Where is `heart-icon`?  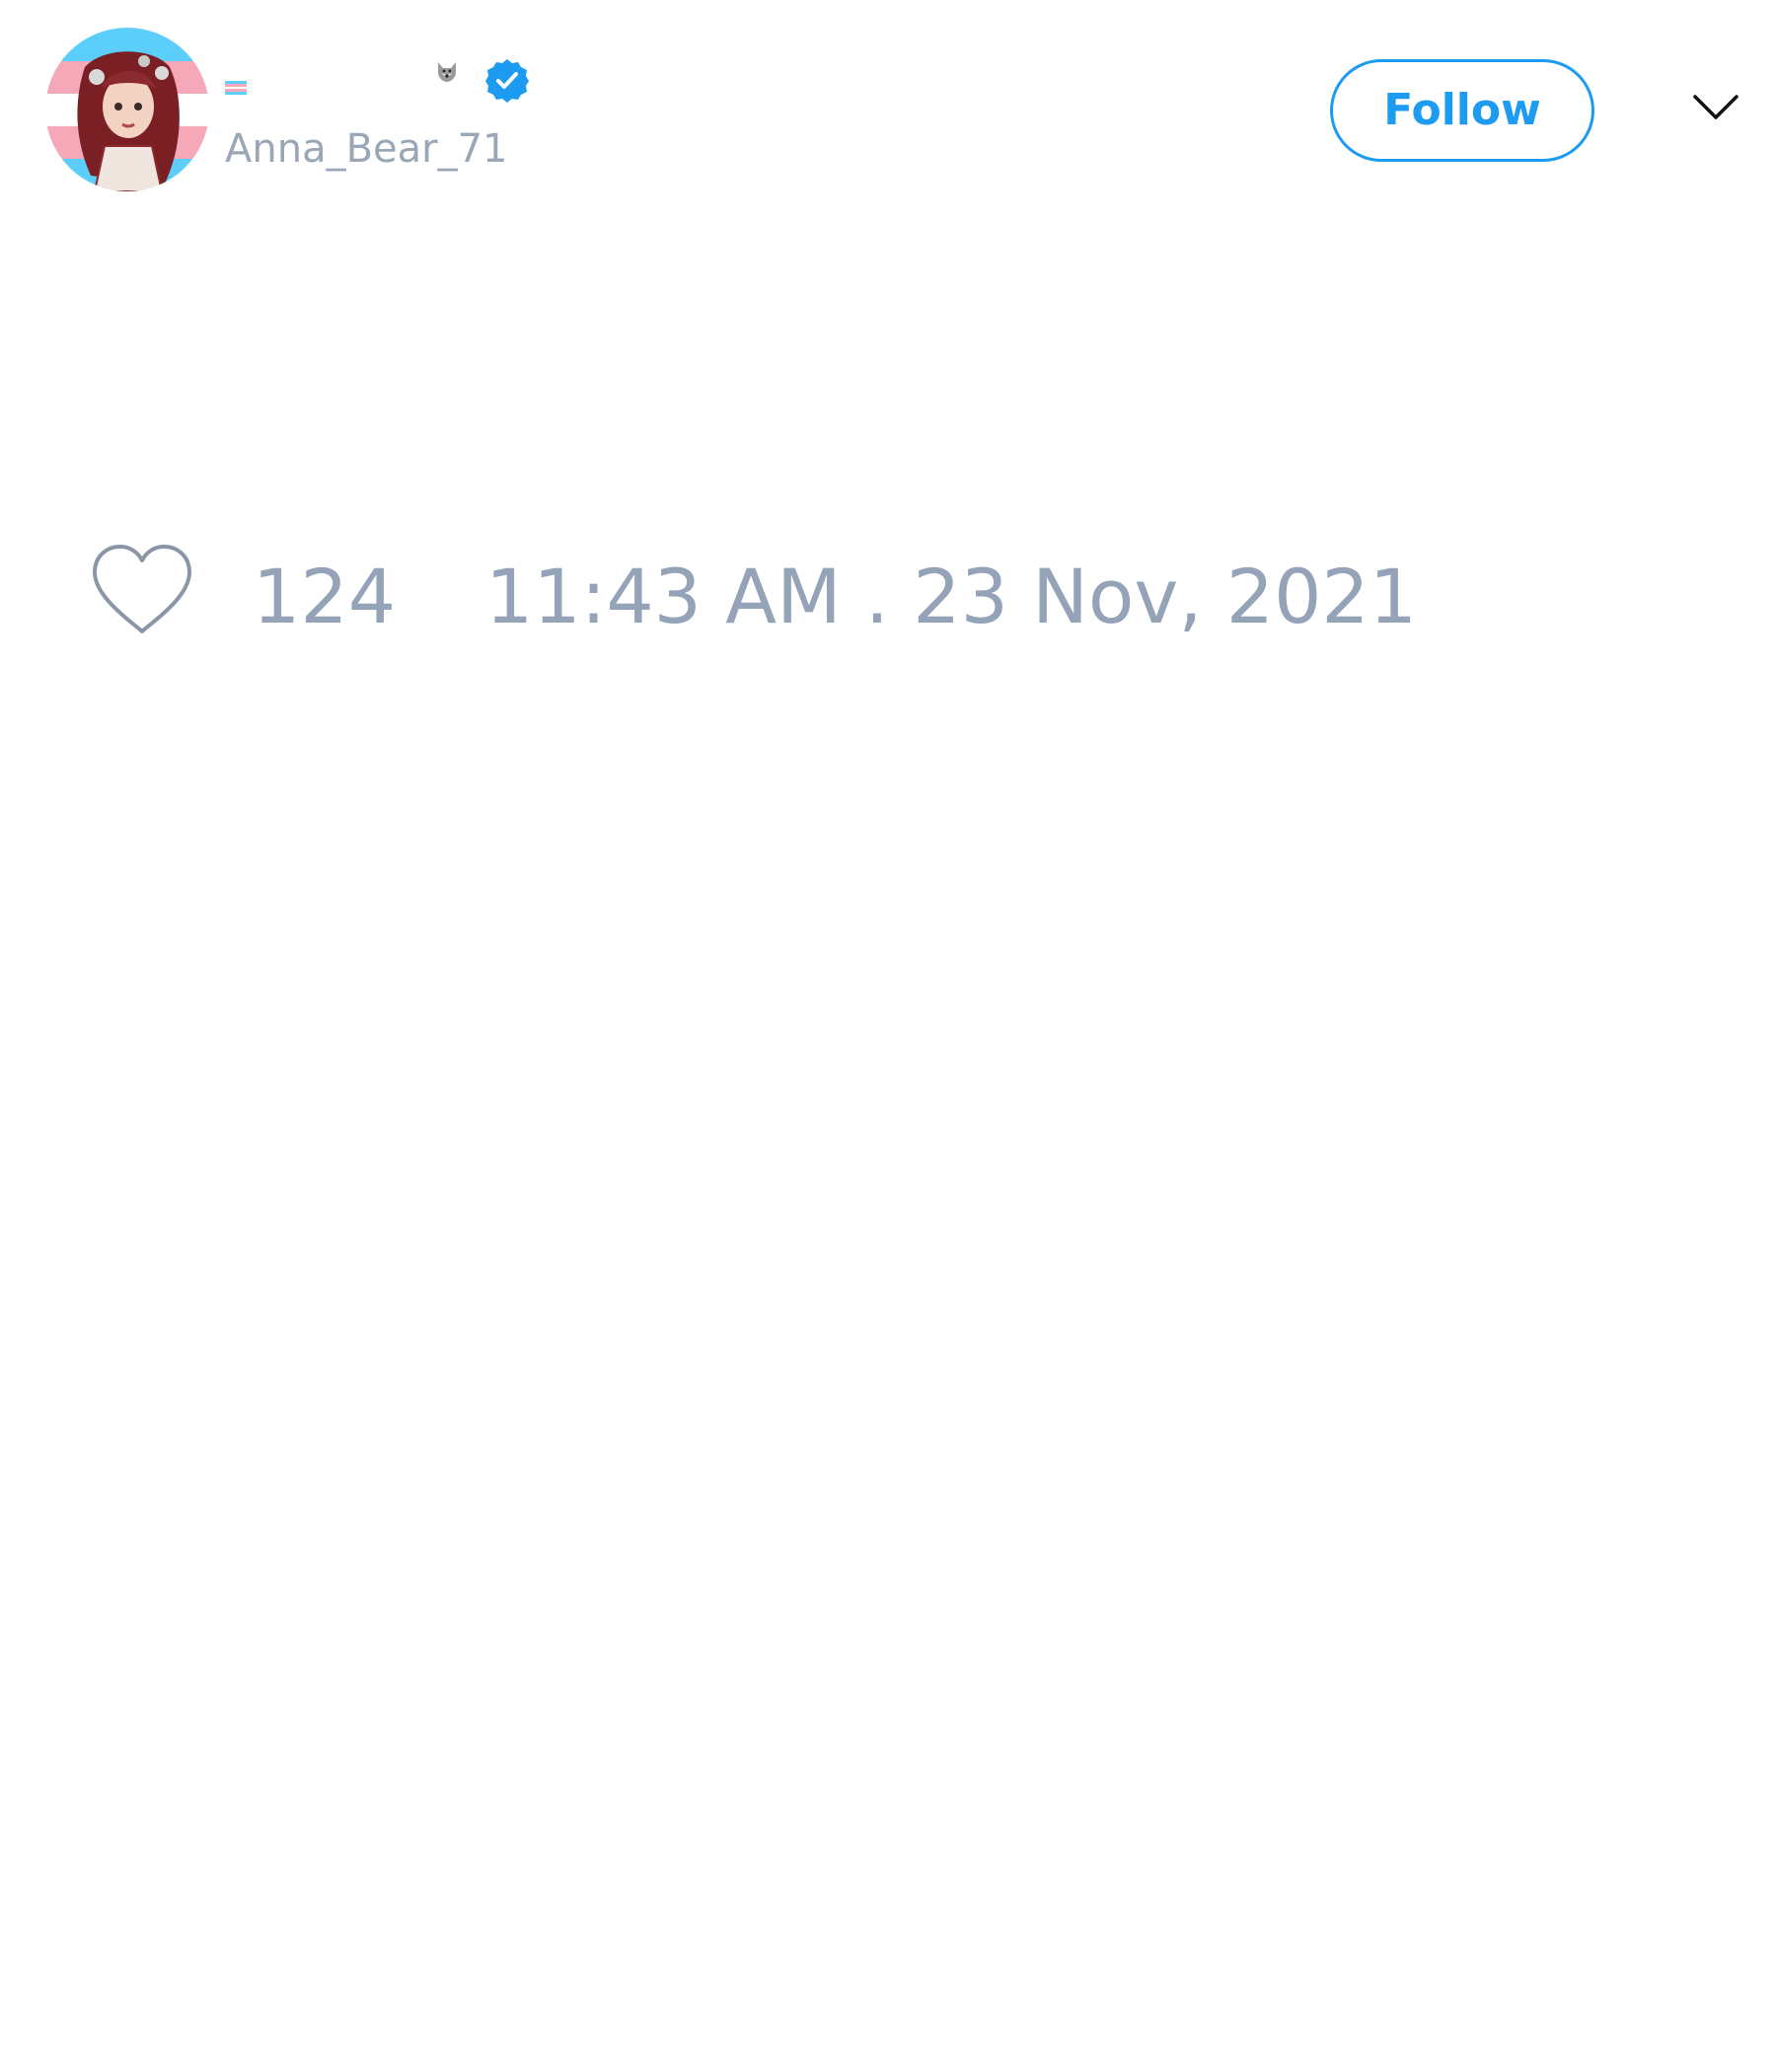 heart-icon is located at coordinates (142, 590).